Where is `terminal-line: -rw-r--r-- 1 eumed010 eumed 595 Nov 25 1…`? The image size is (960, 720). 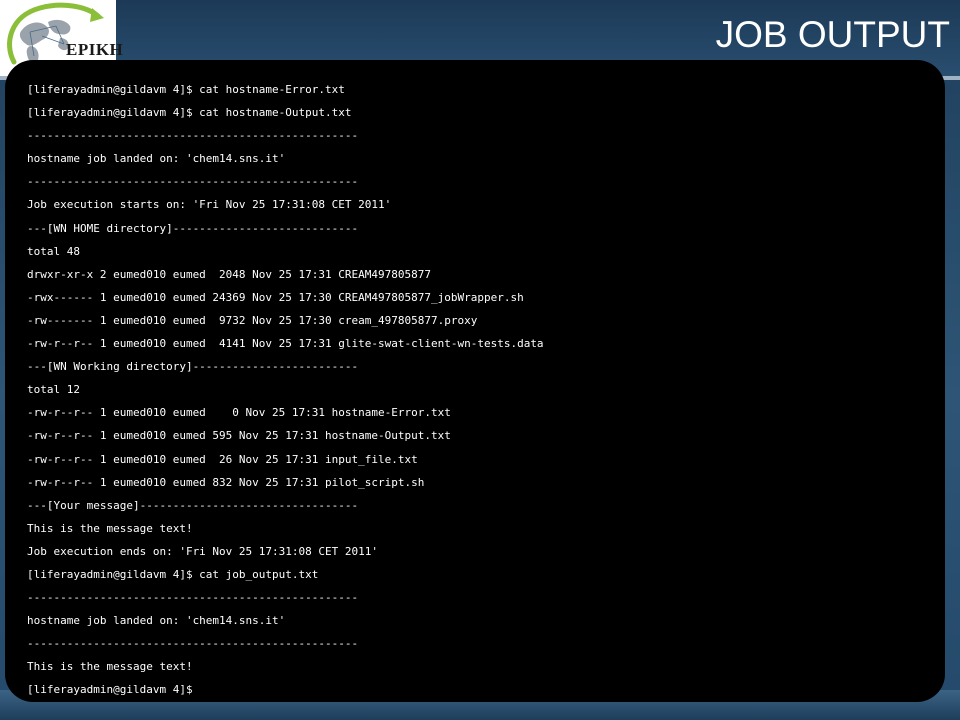
terminal-line: -rw-r--r-- 1 eumed010 eumed 595 Nov 25 1… is located at coordinates (239, 436).